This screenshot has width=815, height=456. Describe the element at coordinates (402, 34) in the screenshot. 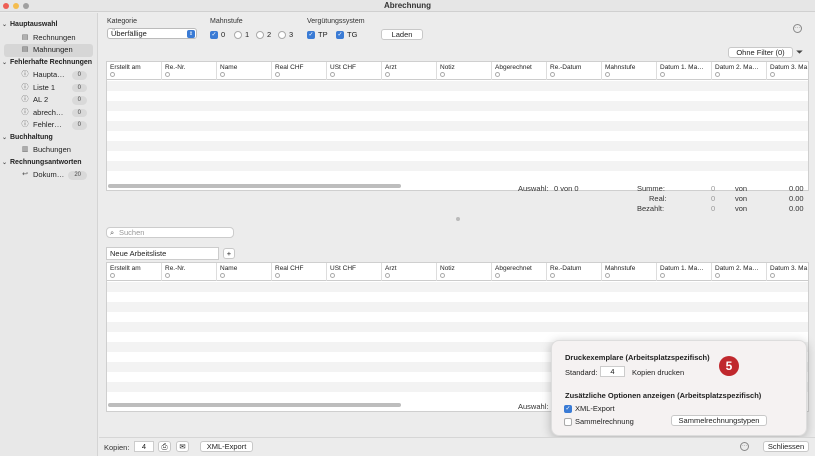

I see `laden-button: Laden` at that location.